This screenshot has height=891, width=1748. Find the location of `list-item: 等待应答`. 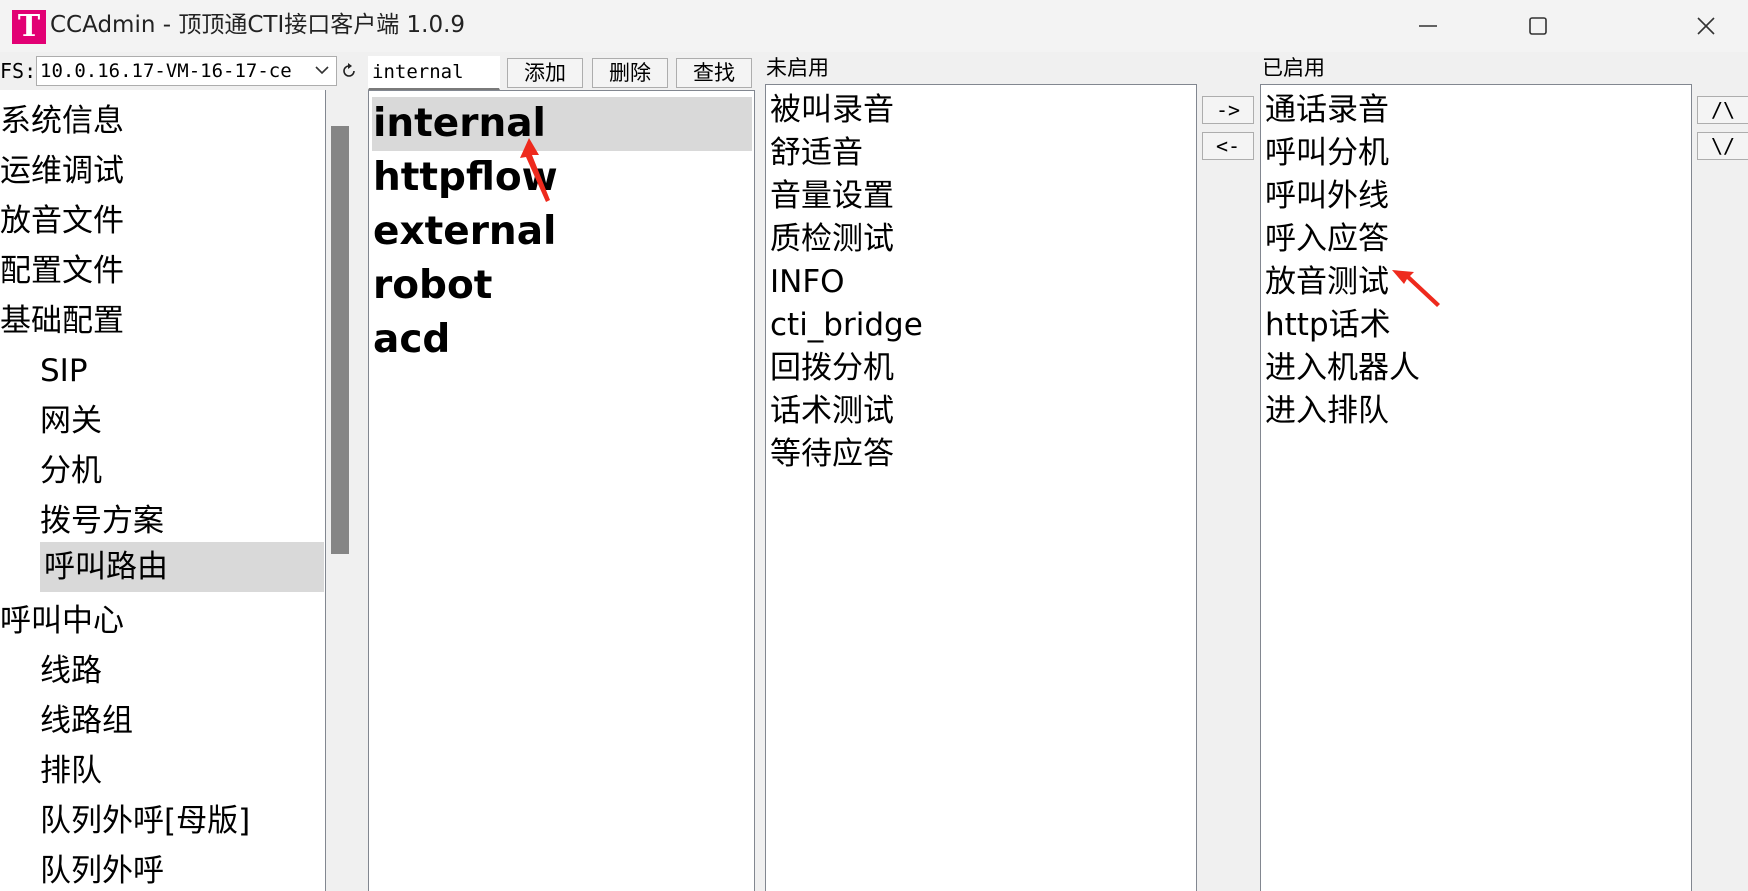

list-item: 等待应答 is located at coordinates (832, 454).